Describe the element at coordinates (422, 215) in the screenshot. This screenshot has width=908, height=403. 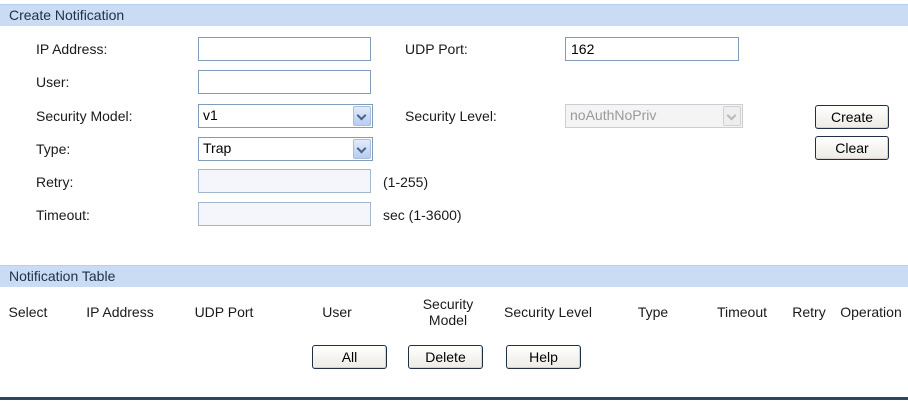
I see `timeout-range-hint: sec (1-3600)` at that location.